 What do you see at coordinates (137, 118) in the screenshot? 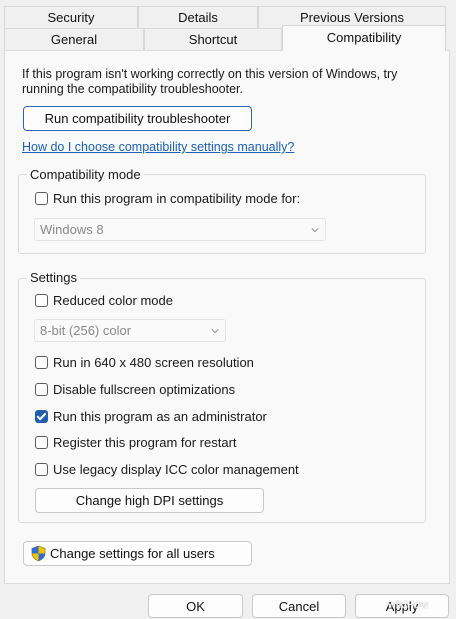
I see `run-troubleshooter-button: Run compatibility troubleshooter` at bounding box center [137, 118].